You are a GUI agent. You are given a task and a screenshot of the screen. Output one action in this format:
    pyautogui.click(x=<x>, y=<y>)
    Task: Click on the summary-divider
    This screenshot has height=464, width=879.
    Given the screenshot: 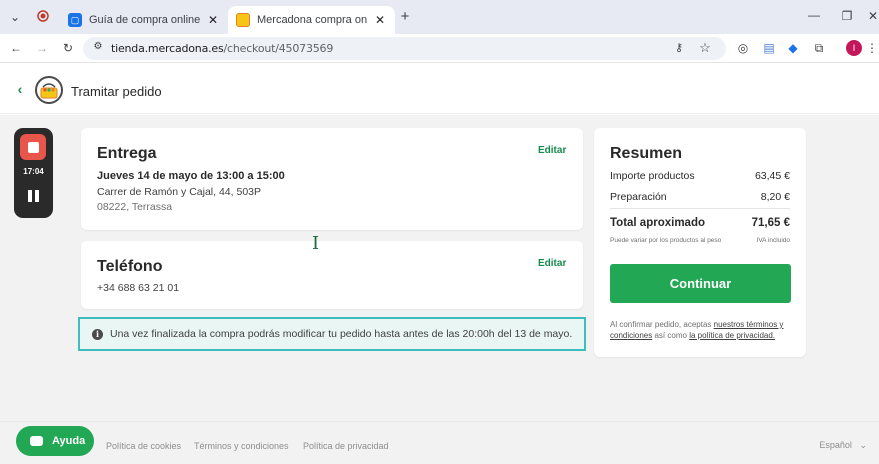 What is the action you would take?
    pyautogui.click(x=700, y=208)
    